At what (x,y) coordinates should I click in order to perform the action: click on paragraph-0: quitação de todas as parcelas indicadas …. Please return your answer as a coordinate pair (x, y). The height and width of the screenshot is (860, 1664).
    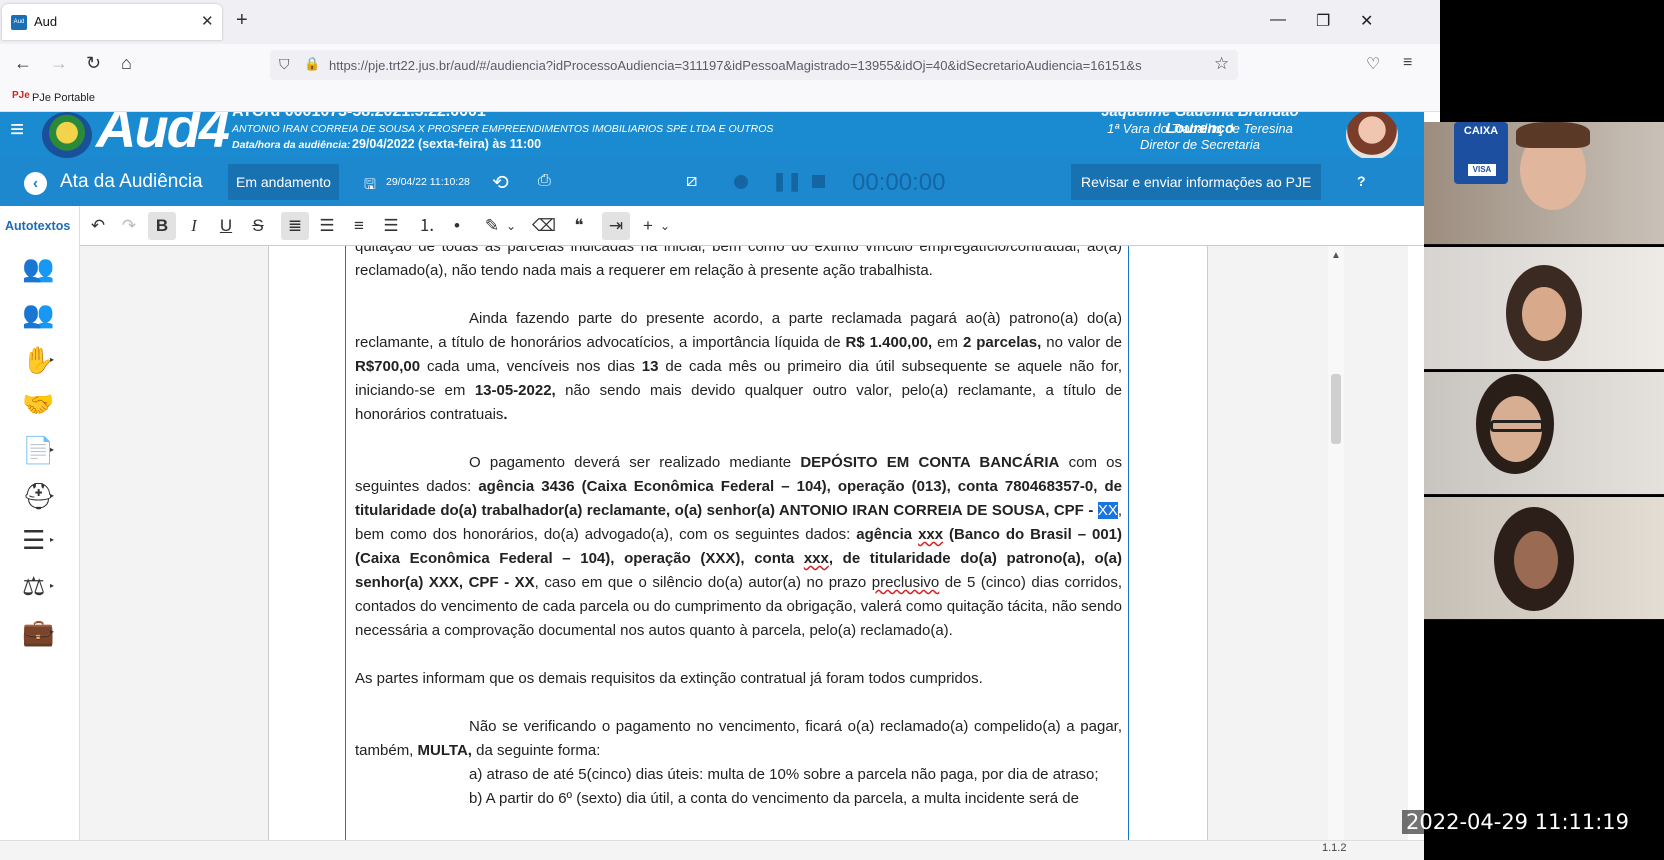
    Looking at the image, I should click on (738, 262).